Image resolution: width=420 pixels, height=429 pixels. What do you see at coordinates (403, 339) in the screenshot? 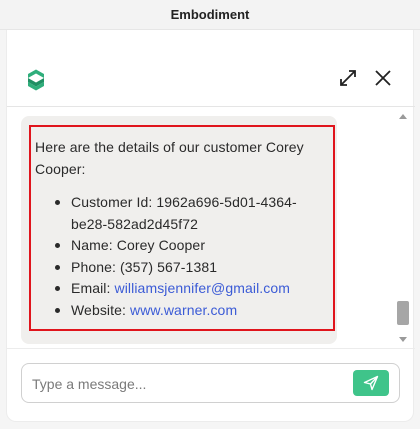
I see `scroll-down-arrow-icon` at bounding box center [403, 339].